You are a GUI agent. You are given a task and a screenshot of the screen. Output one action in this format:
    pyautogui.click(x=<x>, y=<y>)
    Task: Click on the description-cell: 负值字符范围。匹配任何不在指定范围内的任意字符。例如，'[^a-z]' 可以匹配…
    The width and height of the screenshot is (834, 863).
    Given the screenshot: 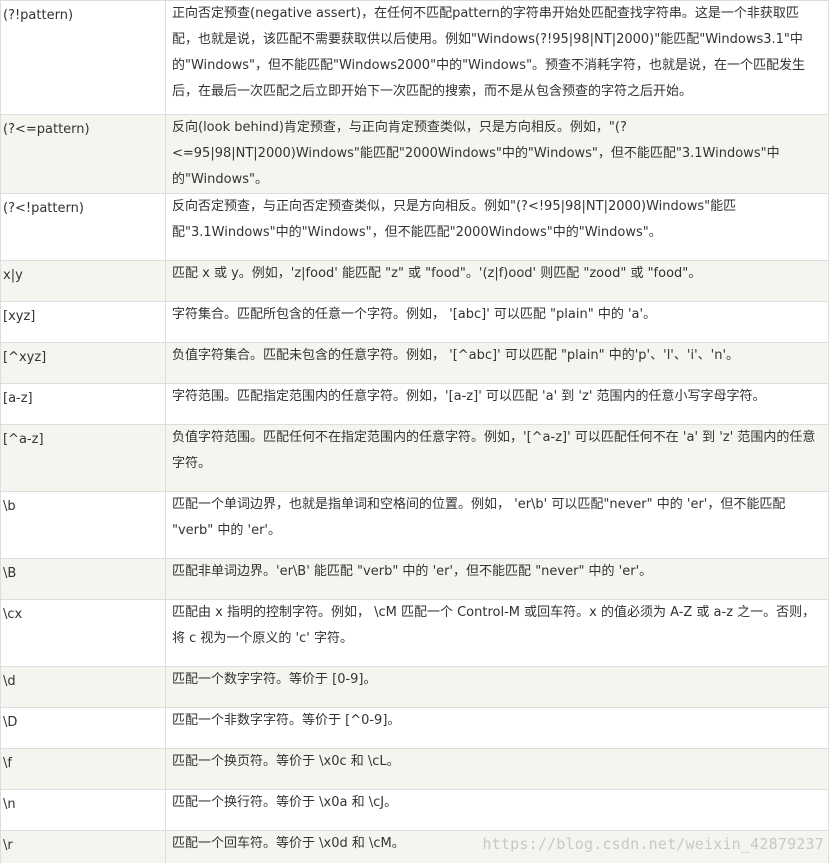 What is the action you would take?
    pyautogui.click(x=497, y=458)
    